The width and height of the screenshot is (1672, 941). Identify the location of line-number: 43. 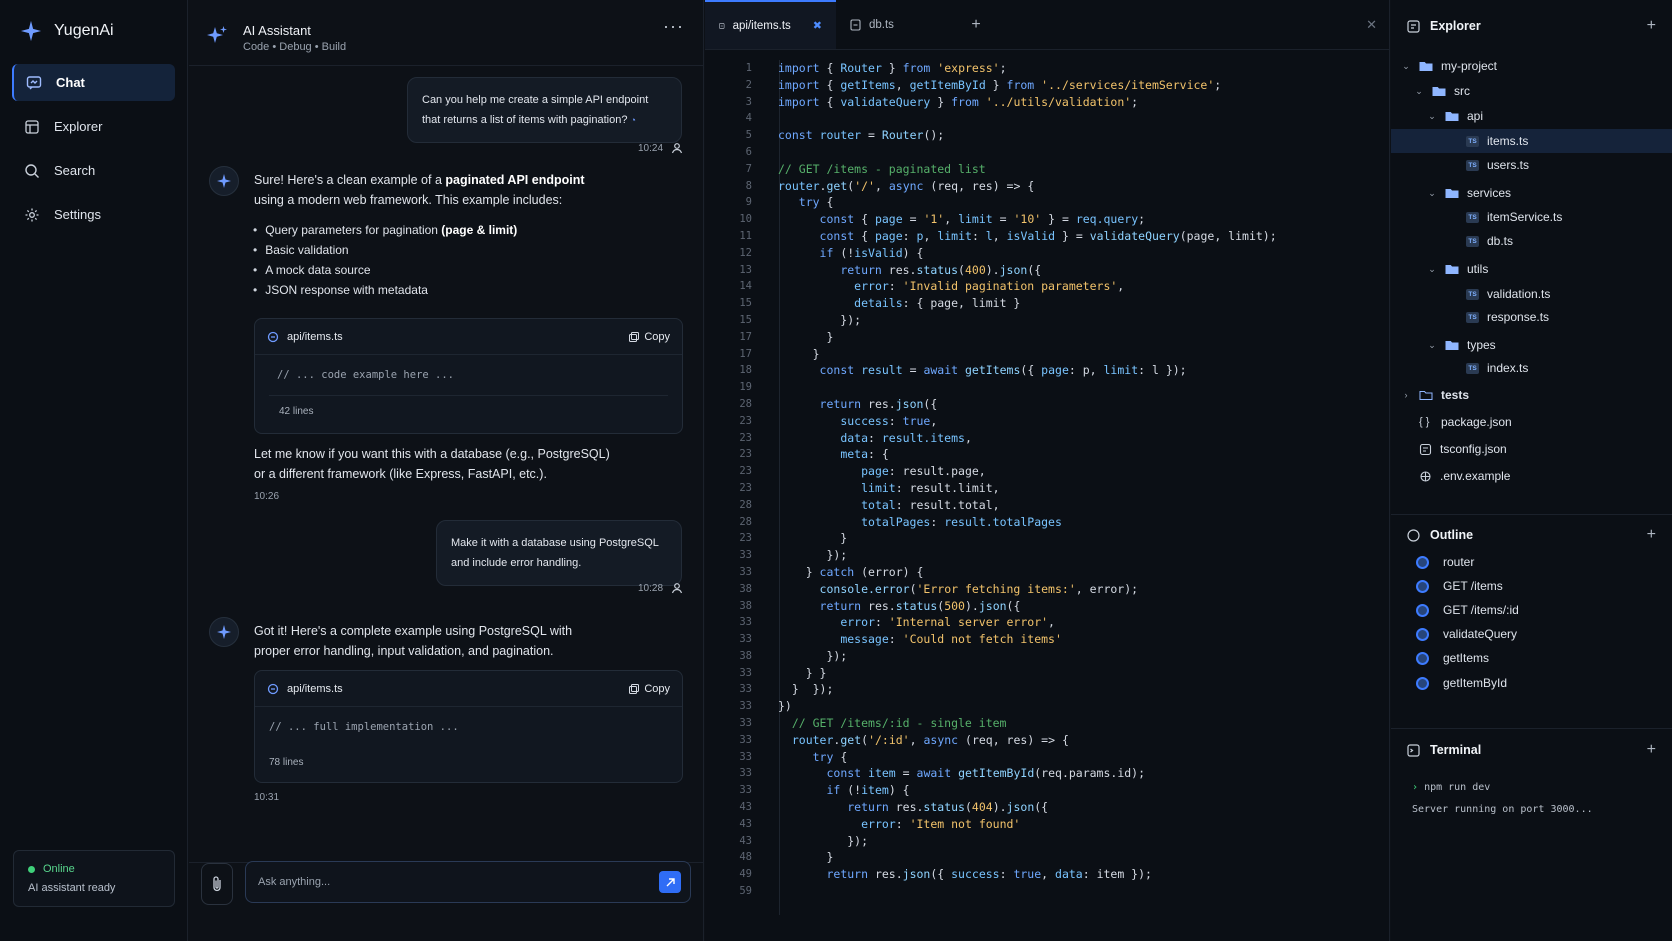
(745, 823).